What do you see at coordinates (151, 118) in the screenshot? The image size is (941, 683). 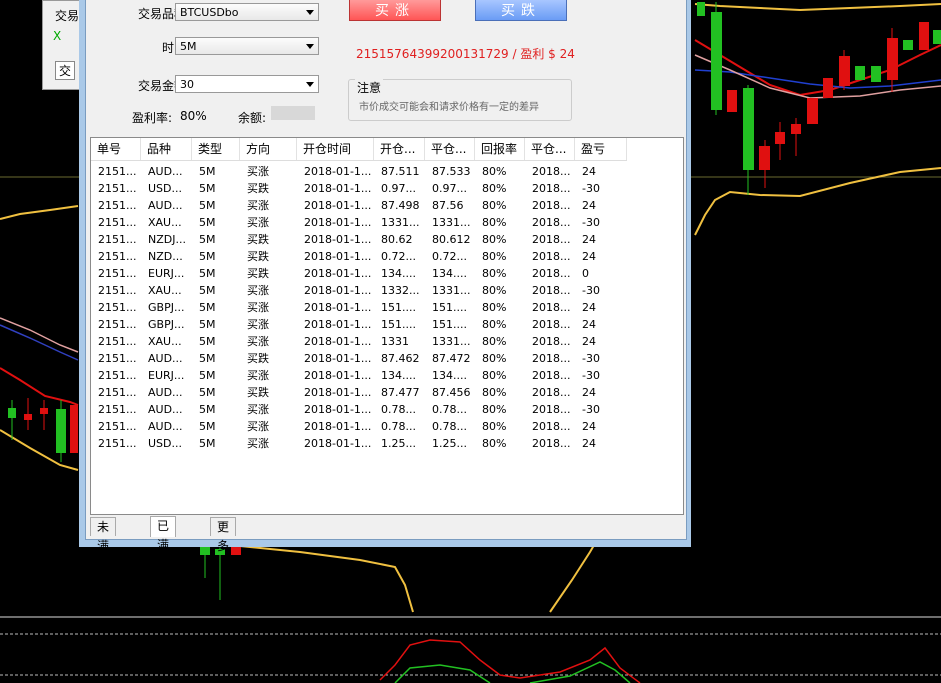 I see `rate-label: 盈利率:` at bounding box center [151, 118].